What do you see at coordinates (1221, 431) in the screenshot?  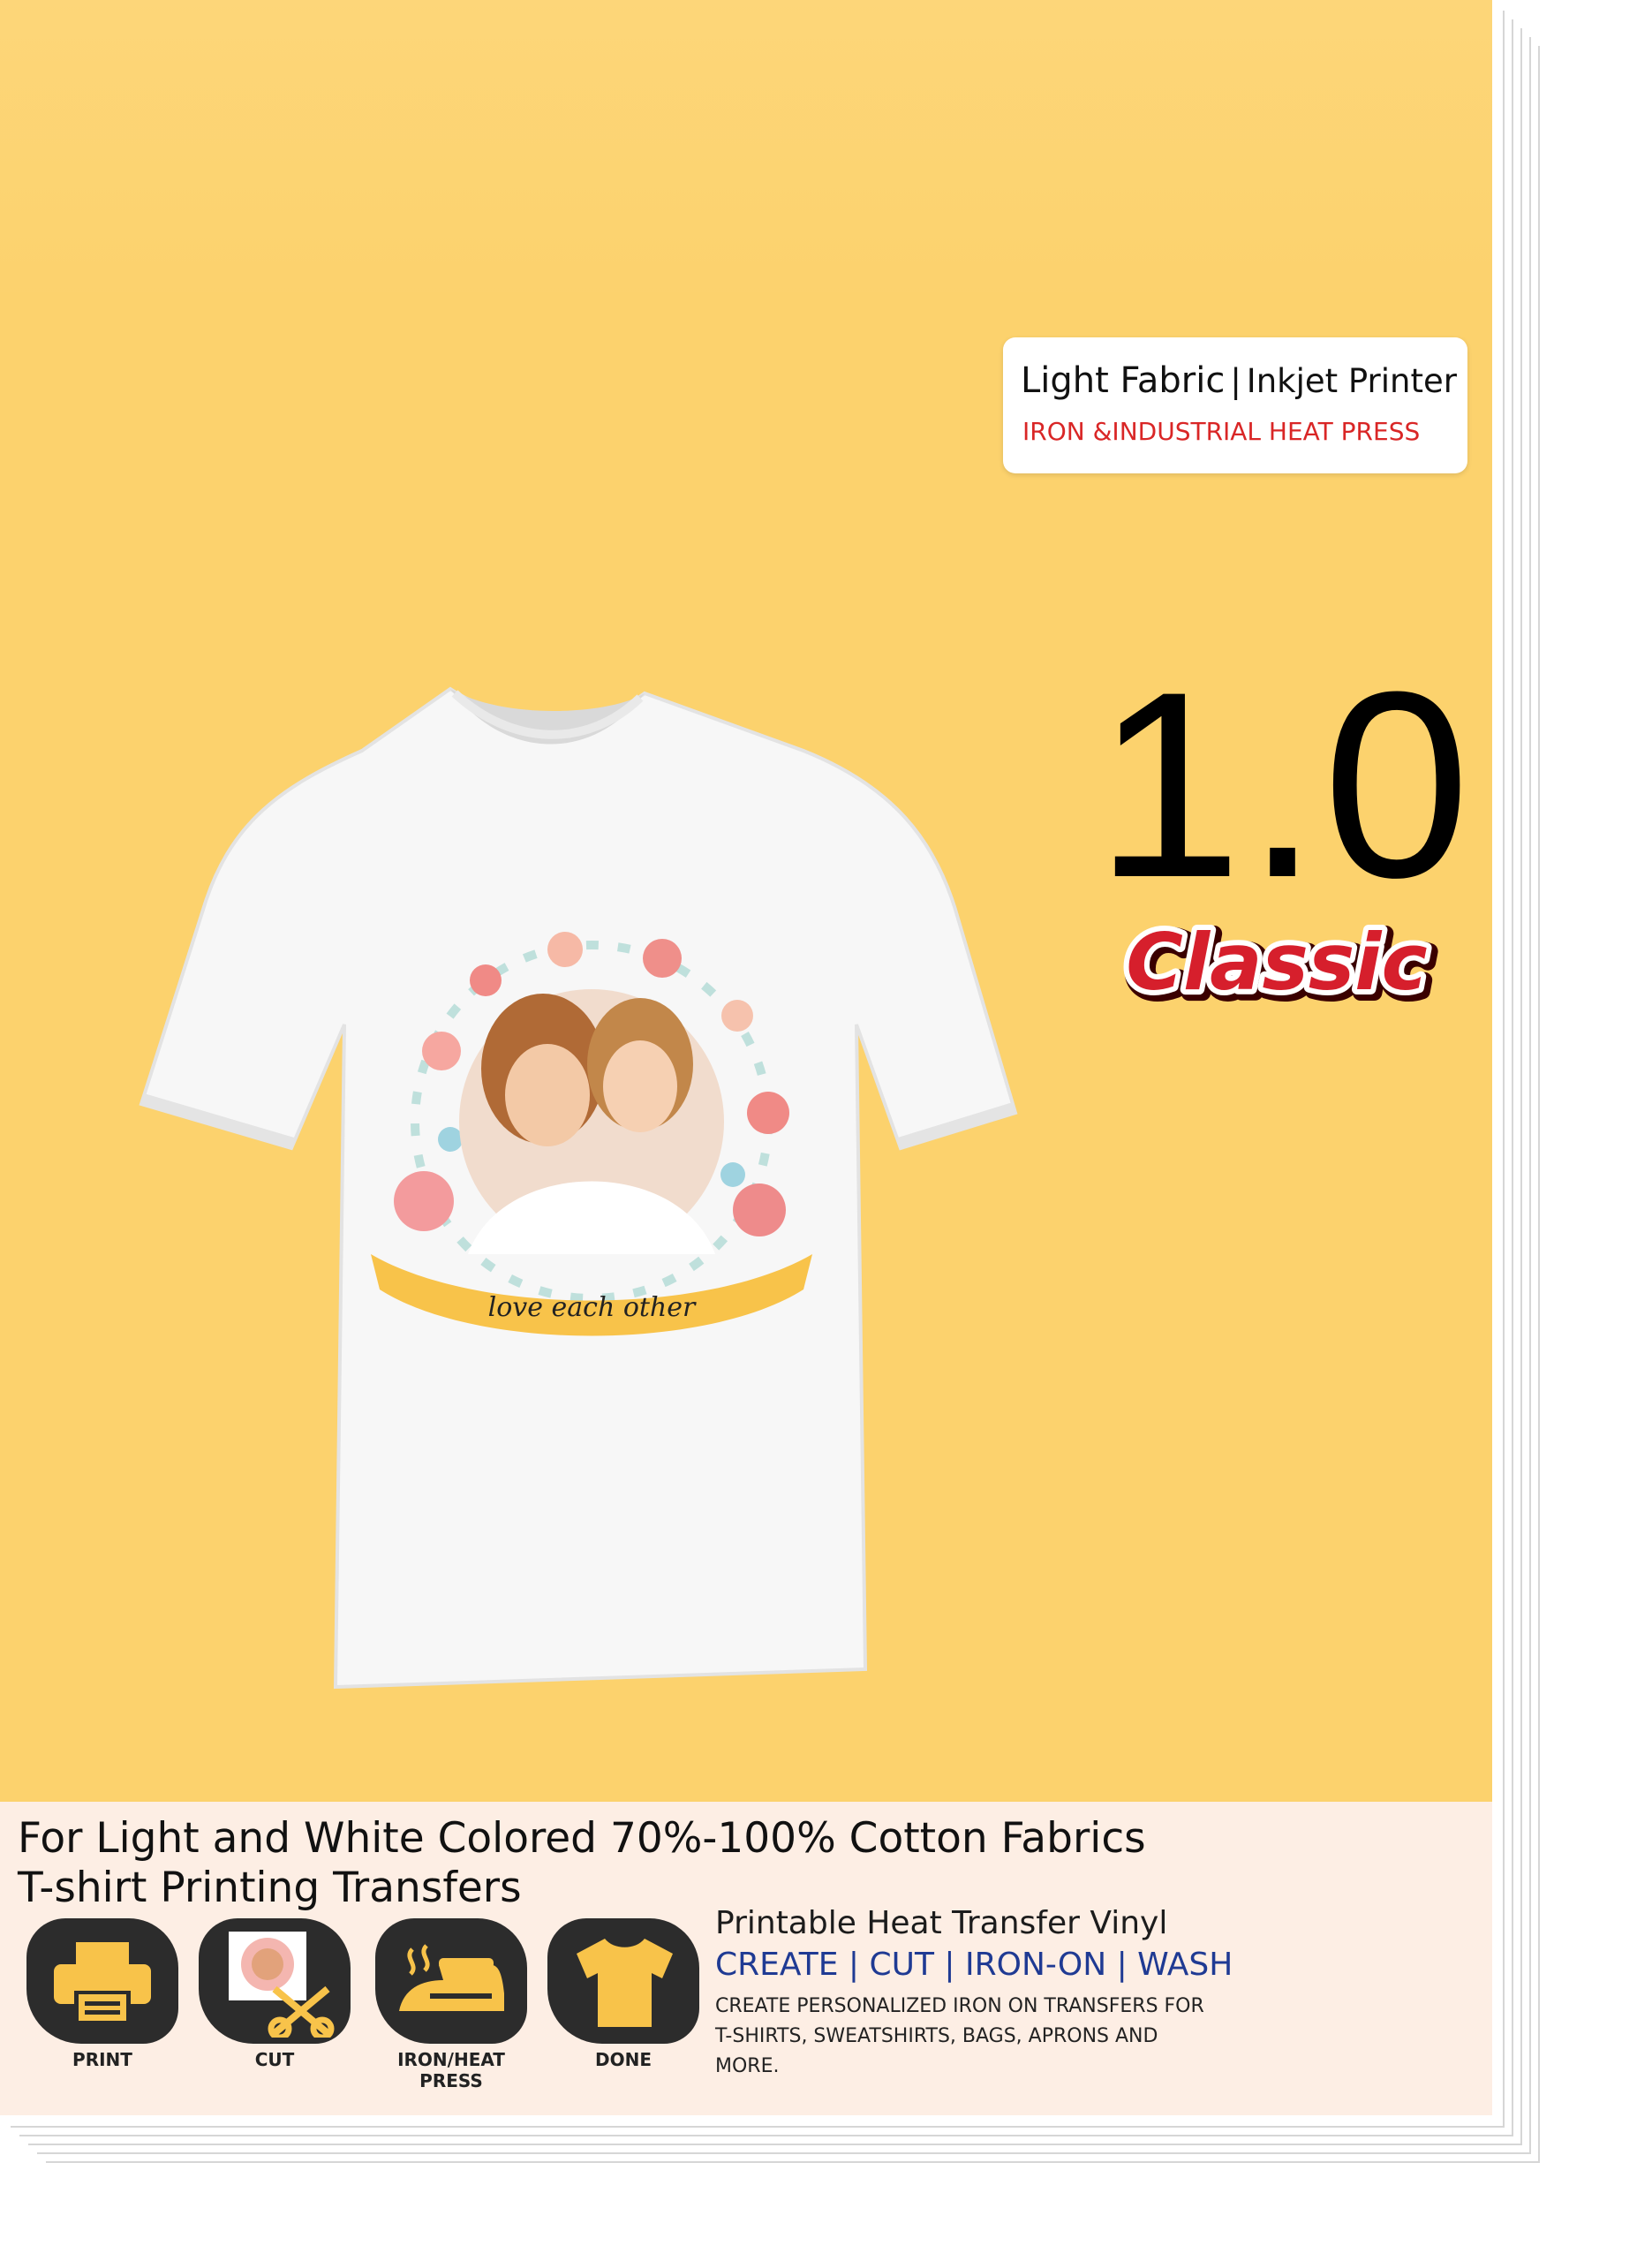 I see `badge-heat-press: IRON &INDUSTRIAL HEAT PRESS` at bounding box center [1221, 431].